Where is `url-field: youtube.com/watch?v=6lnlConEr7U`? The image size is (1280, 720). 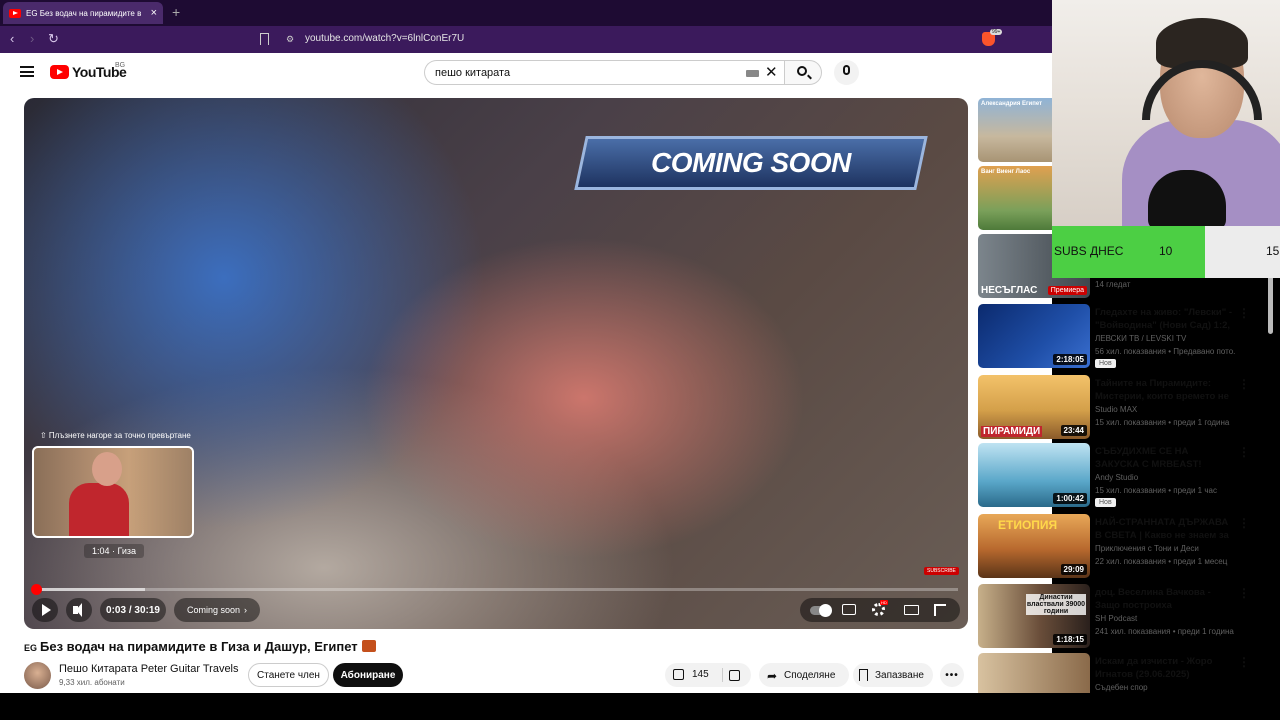
url-field: youtube.com/watch?v=6lnlConEr7U is located at coordinates (384, 38).